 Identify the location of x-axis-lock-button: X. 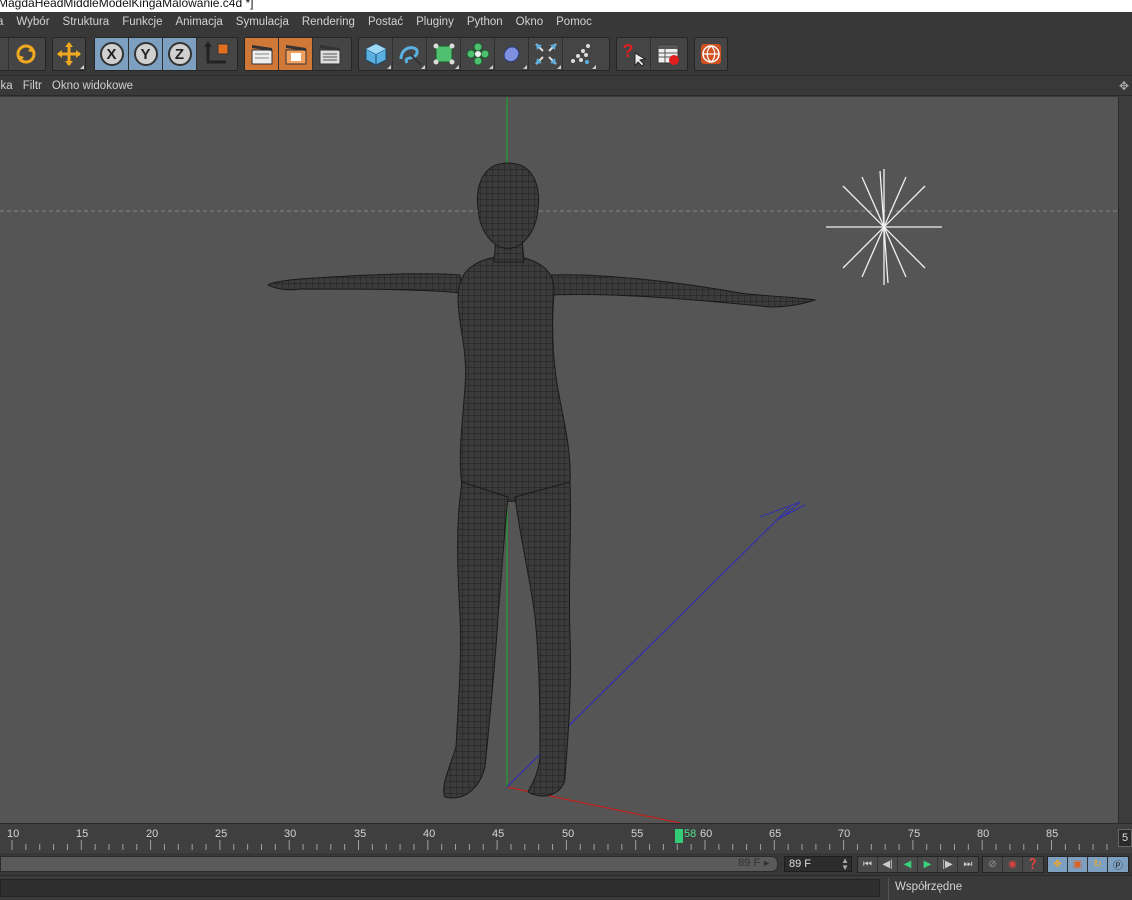
(112, 54).